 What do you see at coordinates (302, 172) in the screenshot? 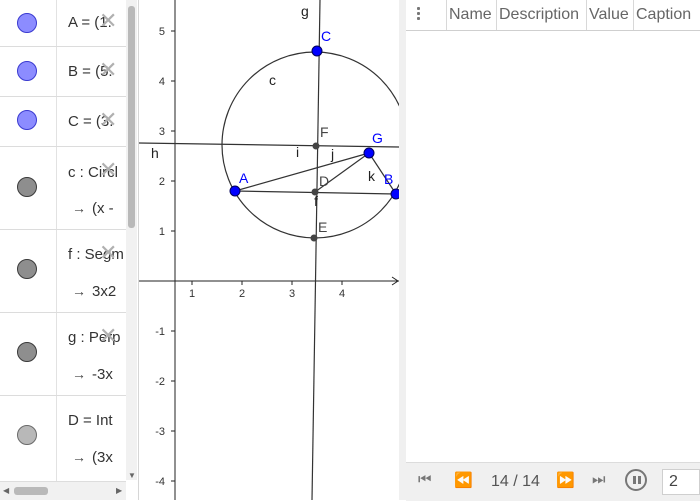
I see `segment-i` at bounding box center [302, 172].